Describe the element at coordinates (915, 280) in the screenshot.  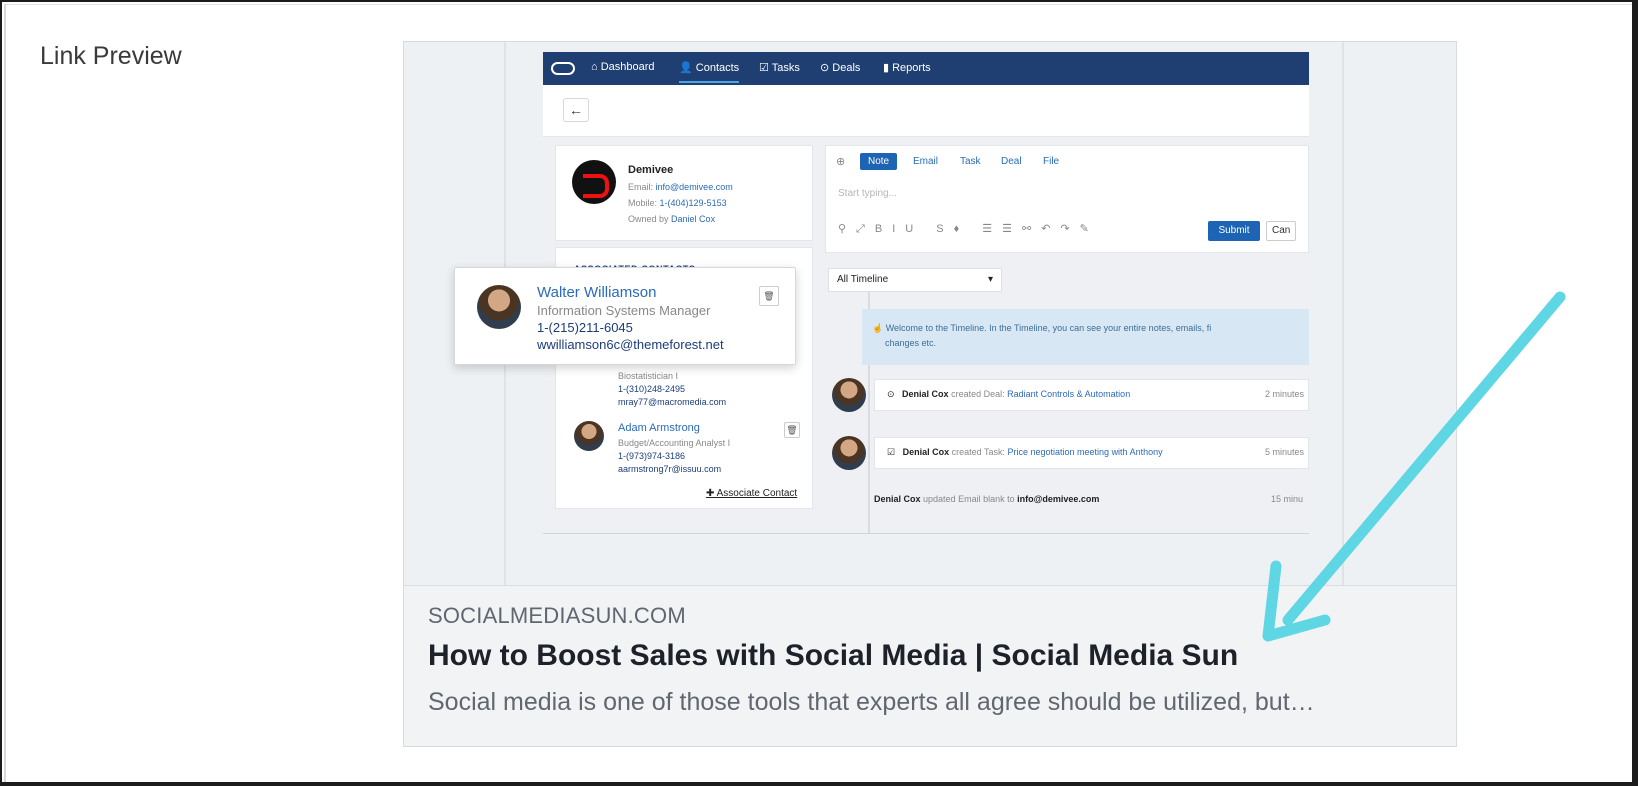
I see `timeline-select: All Timeline ▾` at that location.